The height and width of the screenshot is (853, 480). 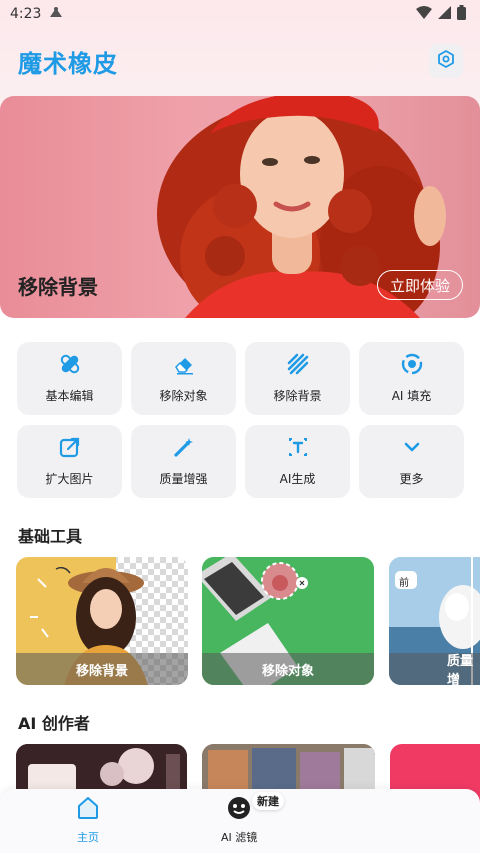 What do you see at coordinates (461, 14) in the screenshot?
I see `battery-icon` at bounding box center [461, 14].